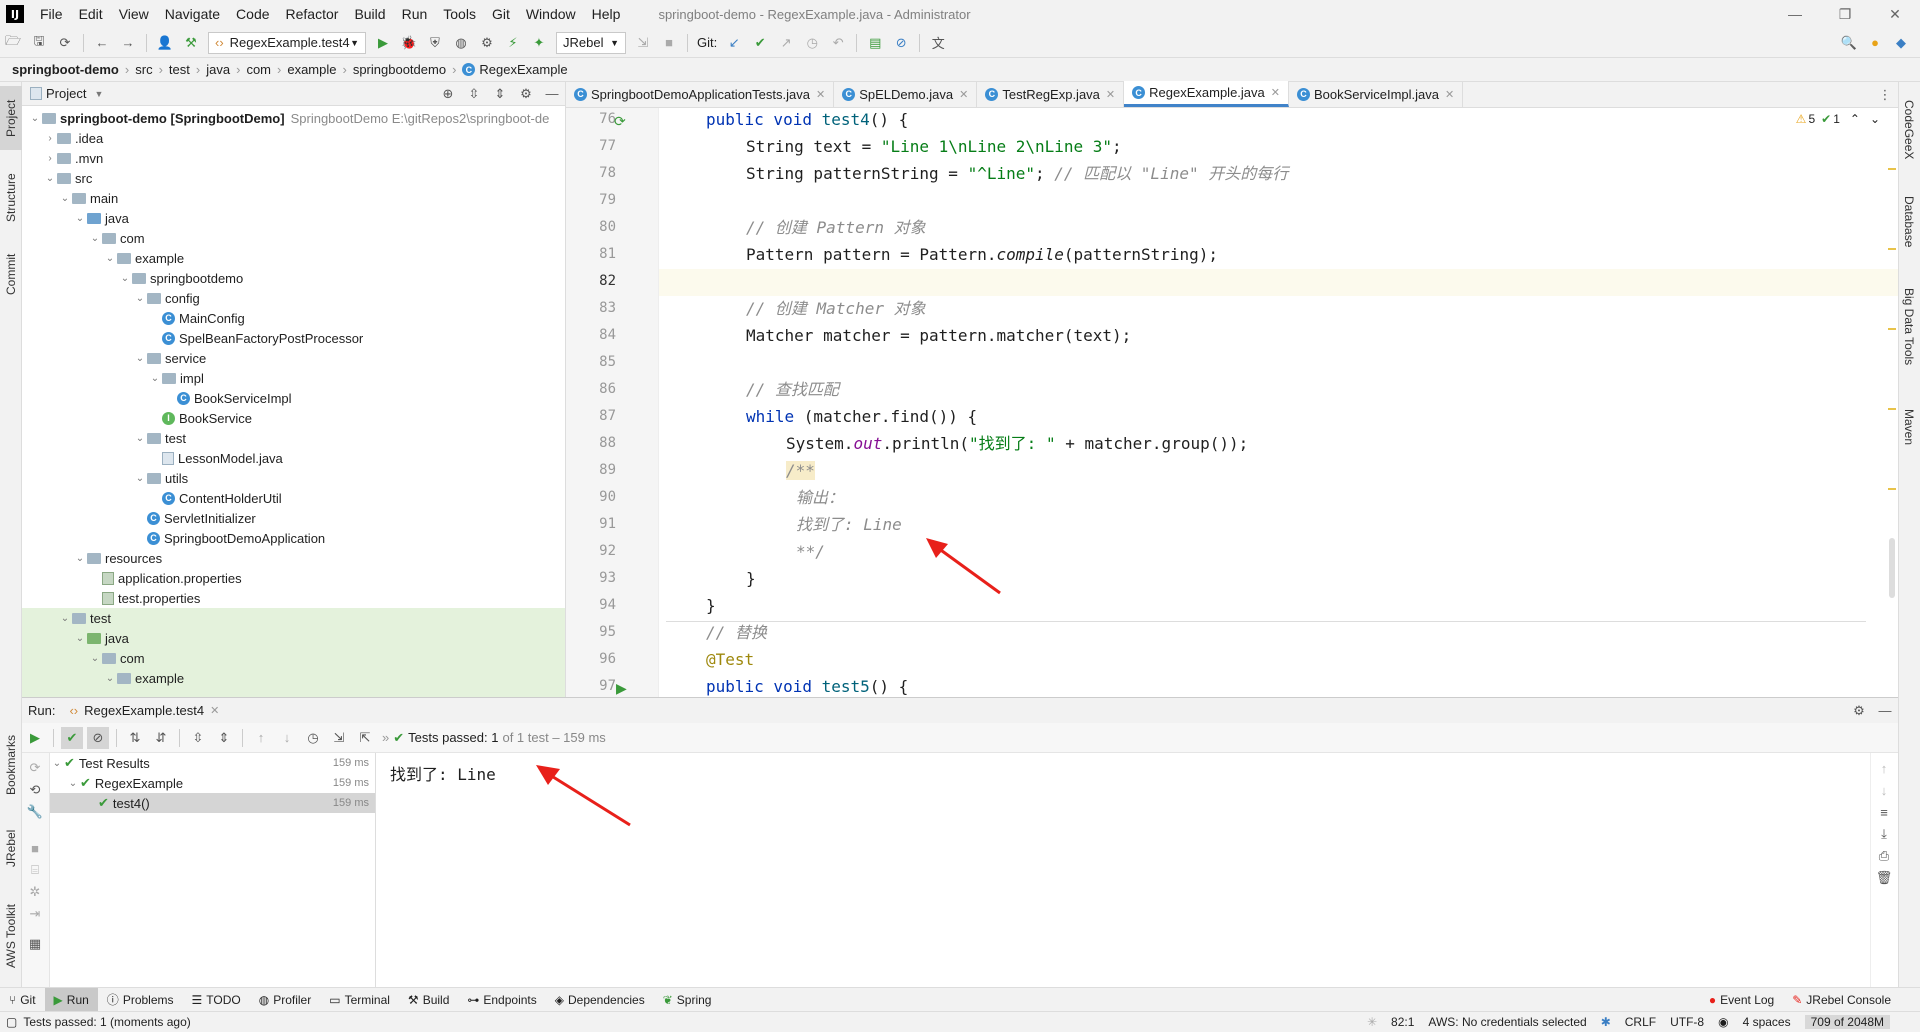 This screenshot has height=1032, width=1920. What do you see at coordinates (224, 738) in the screenshot?
I see `collapse-all-icon: ⇕` at bounding box center [224, 738].